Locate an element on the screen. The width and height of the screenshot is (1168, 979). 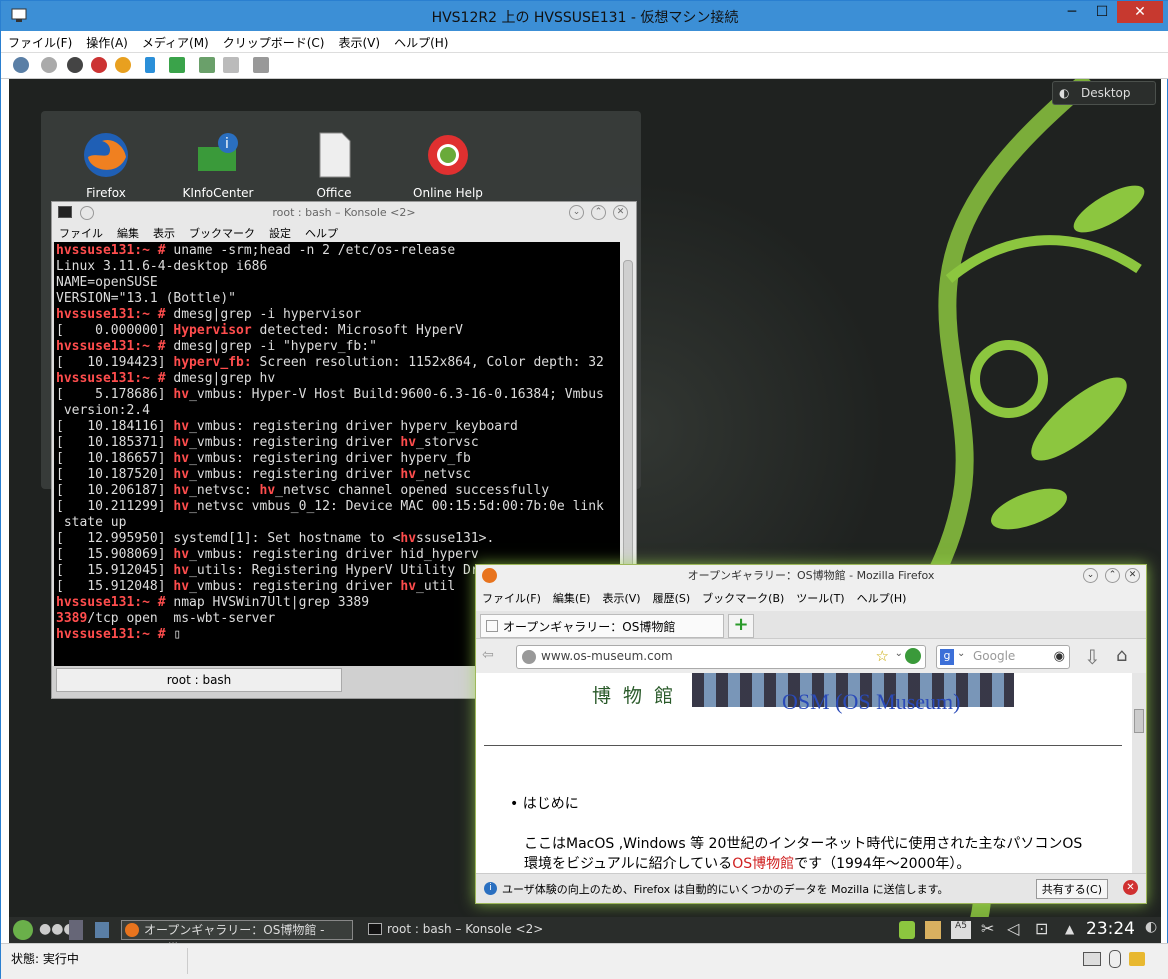
ctrl-alt-del-icon is located at coordinates (21, 65).